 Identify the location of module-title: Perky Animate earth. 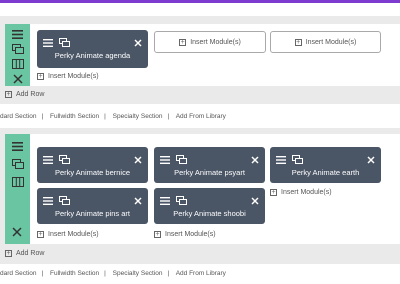
(325, 172).